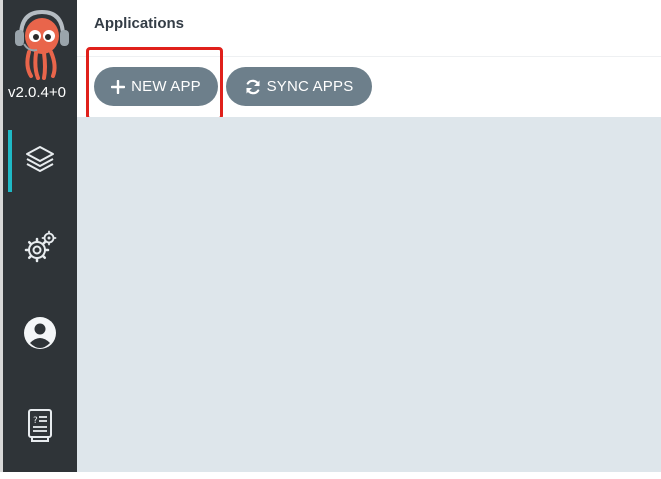 This screenshot has height=479, width=661. I want to click on plus-icon, so click(118, 86).